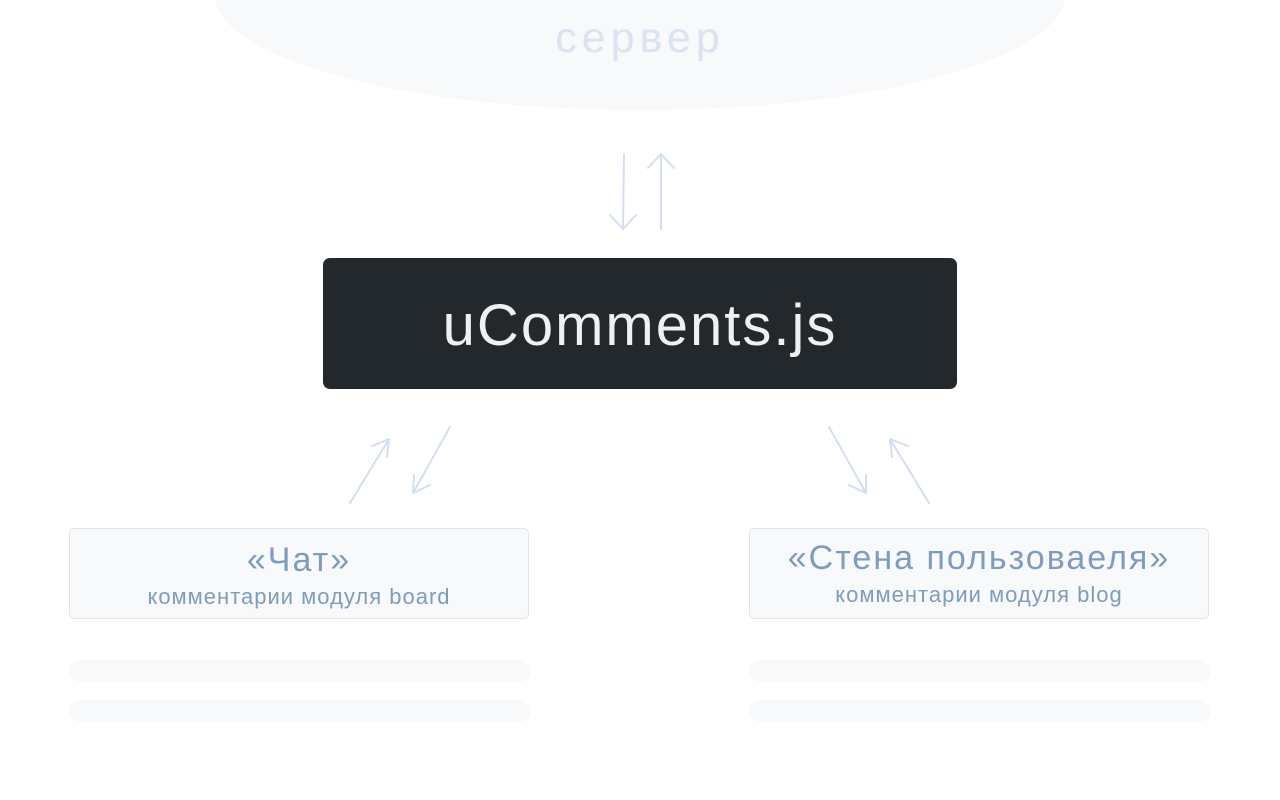 This screenshot has width=1280, height=800. What do you see at coordinates (661, 191) in the screenshot?
I see `arrow-core-to-server` at bounding box center [661, 191].